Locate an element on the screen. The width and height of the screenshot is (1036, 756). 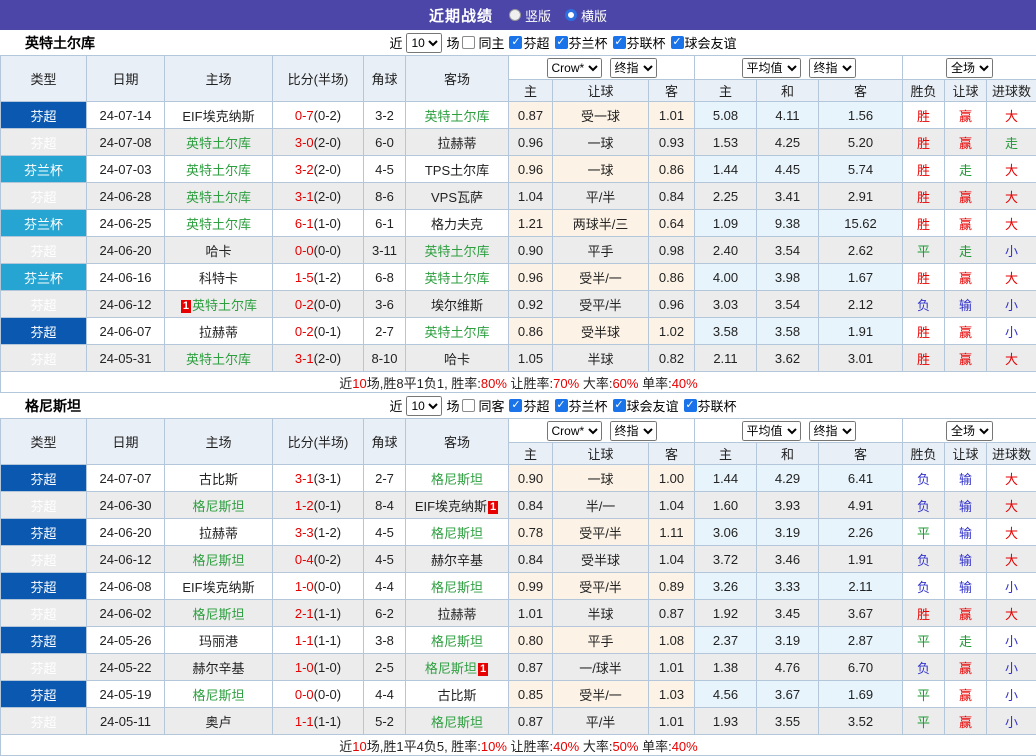
avg-home-cell: 1.53 is located at coordinates (726, 142).